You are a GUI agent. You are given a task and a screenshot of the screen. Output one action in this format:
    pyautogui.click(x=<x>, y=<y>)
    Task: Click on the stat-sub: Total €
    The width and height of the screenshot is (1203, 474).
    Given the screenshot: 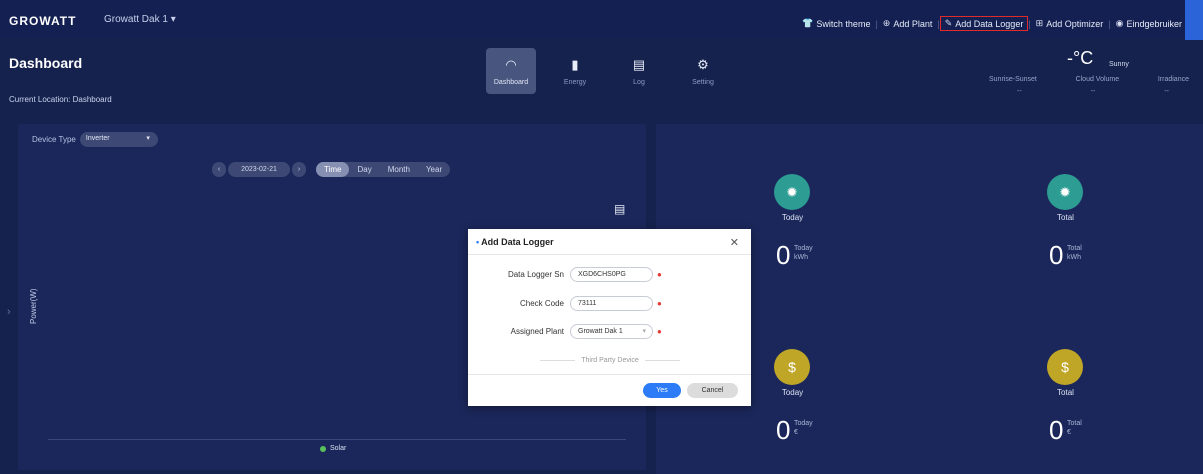 What is the action you would take?
    pyautogui.click(x=1074, y=428)
    